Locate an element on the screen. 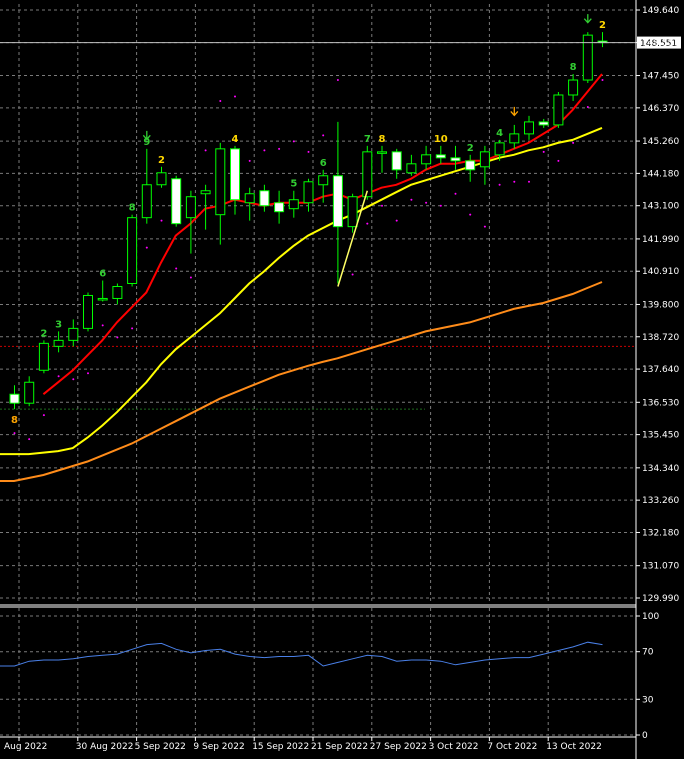 The height and width of the screenshot is (759, 684). price-tick-label: 137.640 is located at coordinates (660, 370).